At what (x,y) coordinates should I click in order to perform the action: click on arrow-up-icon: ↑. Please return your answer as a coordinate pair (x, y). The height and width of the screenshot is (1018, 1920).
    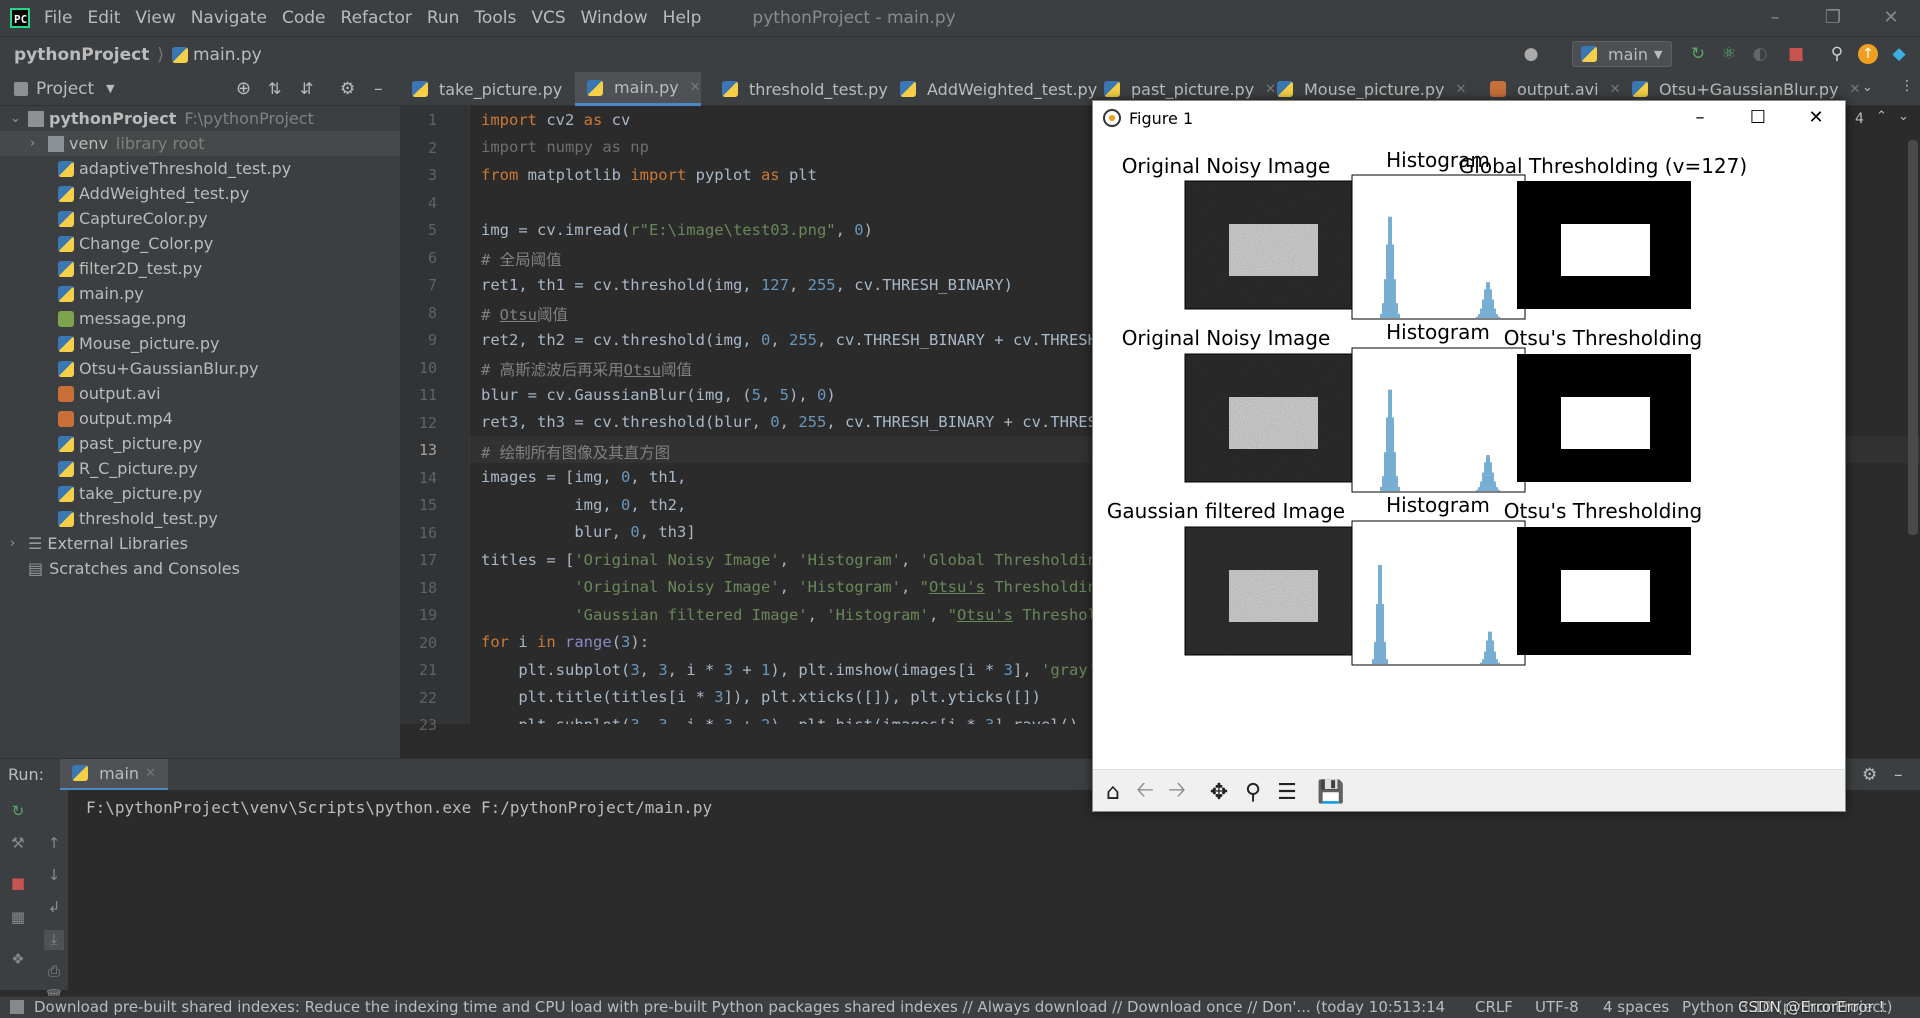
    Looking at the image, I should click on (54, 844).